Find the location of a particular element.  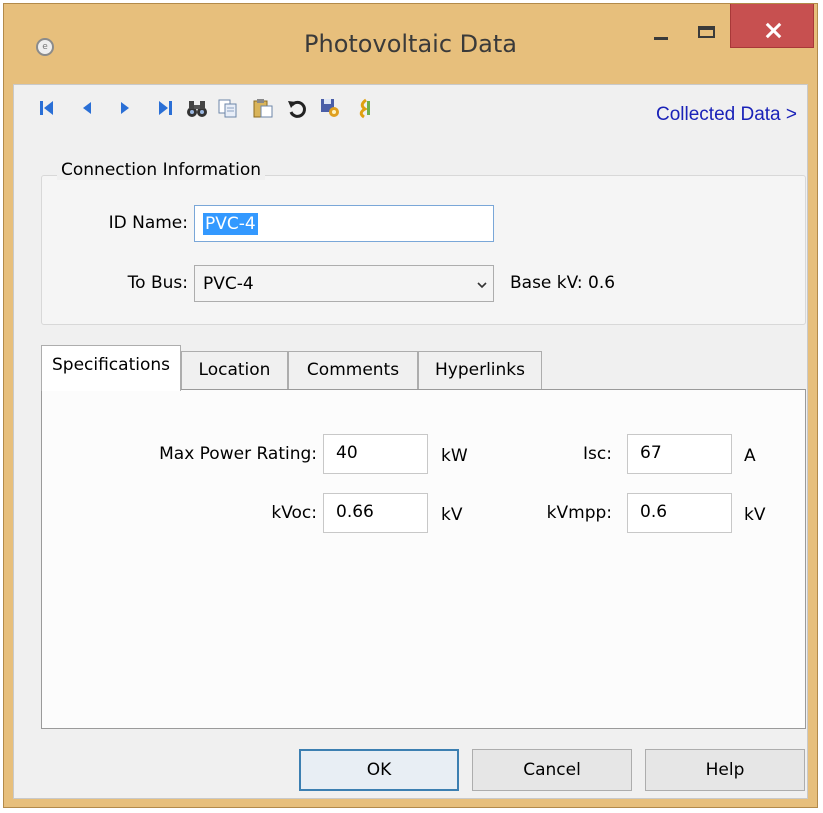

to-bus-dropdown: PVC-4 is located at coordinates (344, 283).